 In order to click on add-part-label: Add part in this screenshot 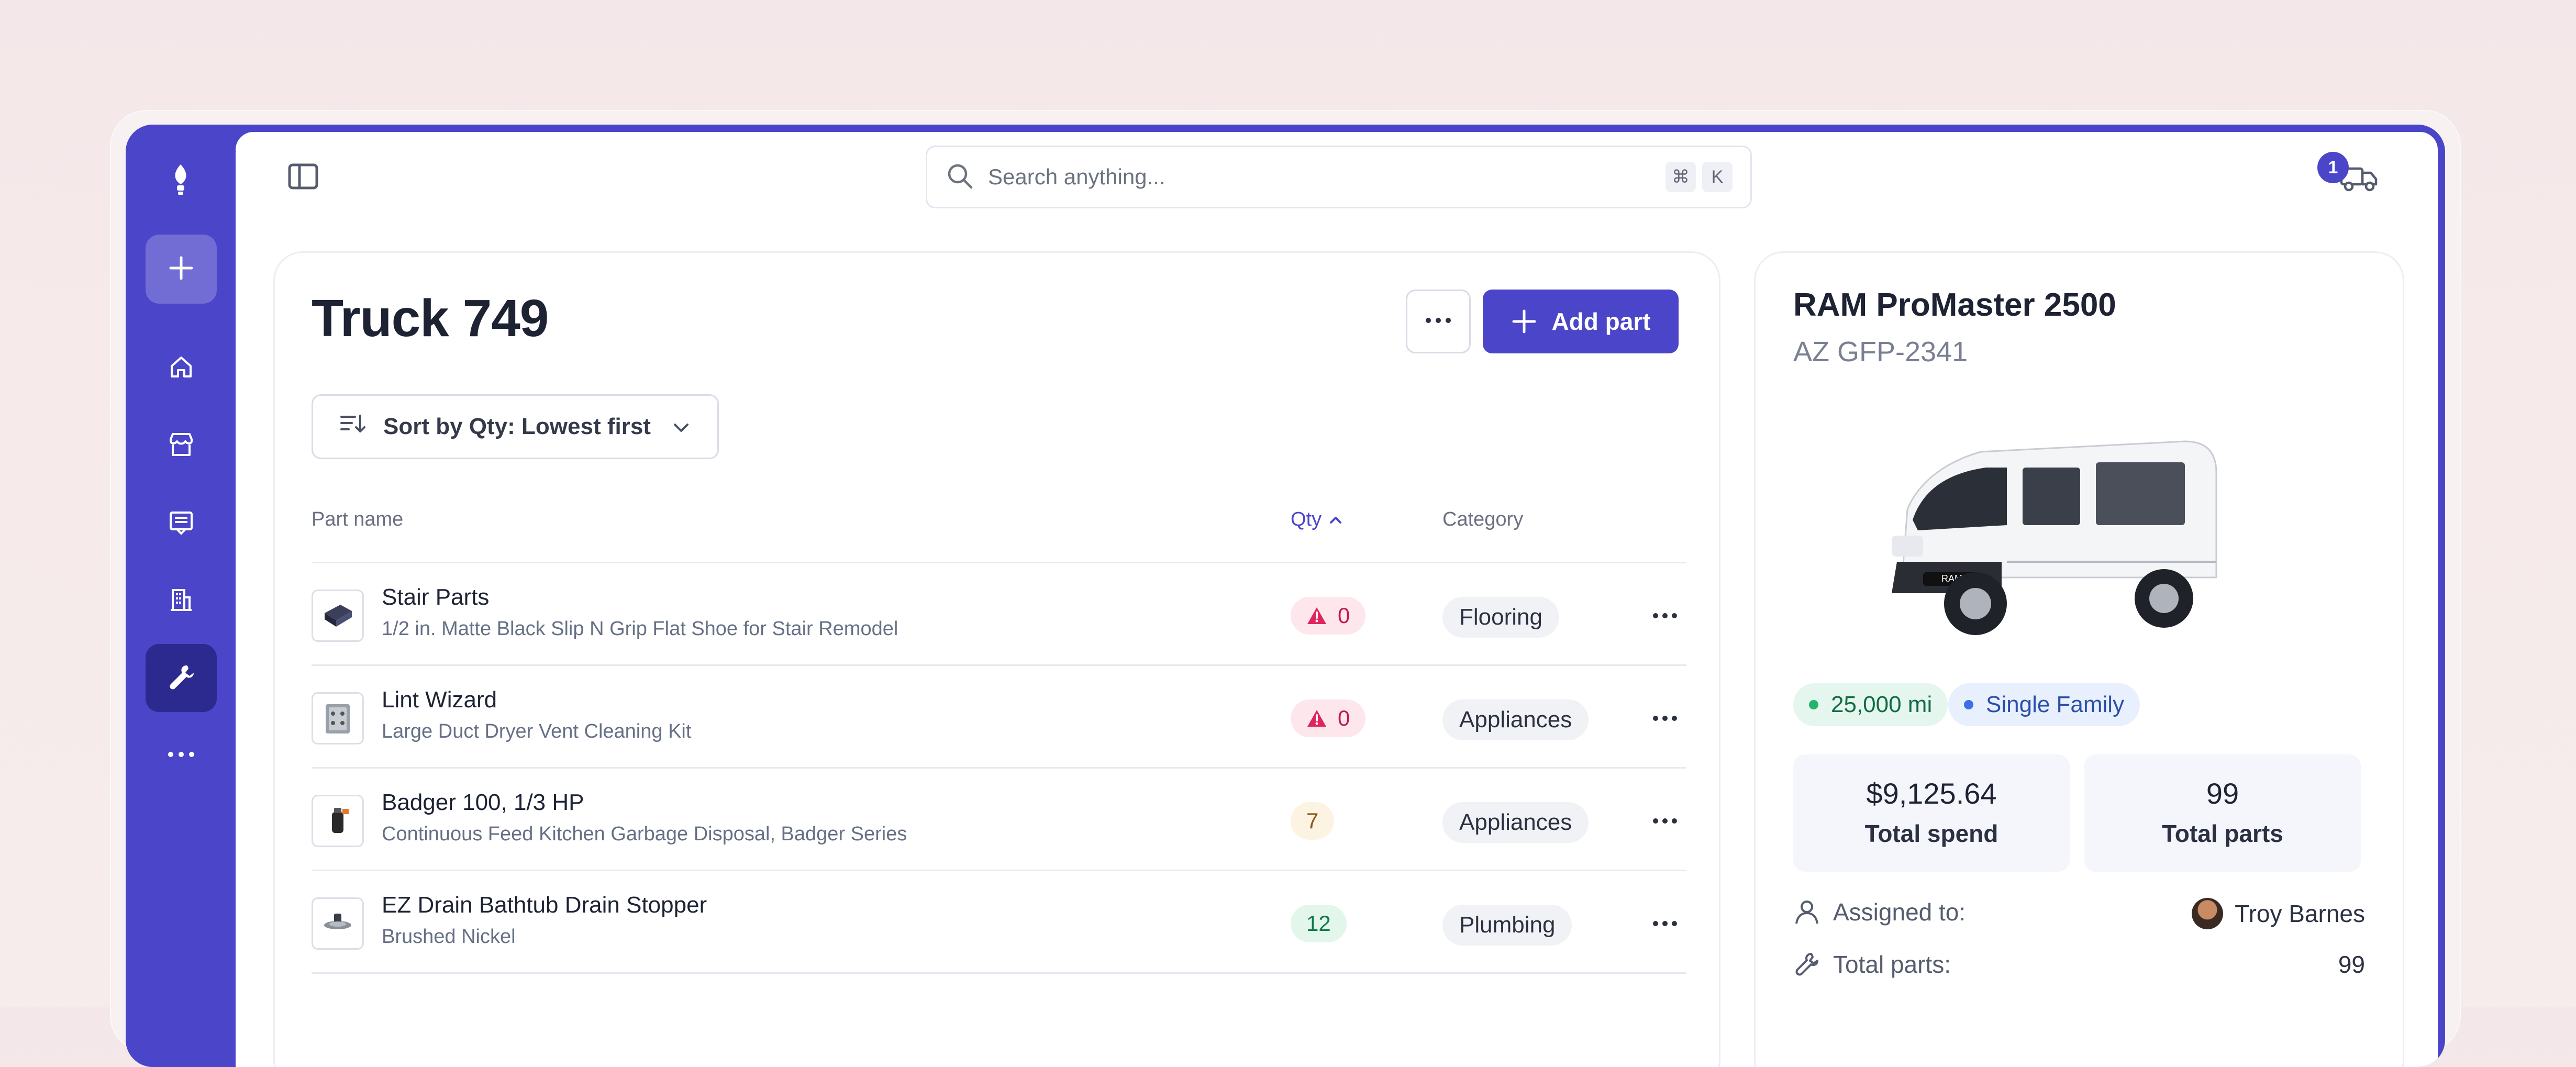, I will do `click(1601, 321)`.